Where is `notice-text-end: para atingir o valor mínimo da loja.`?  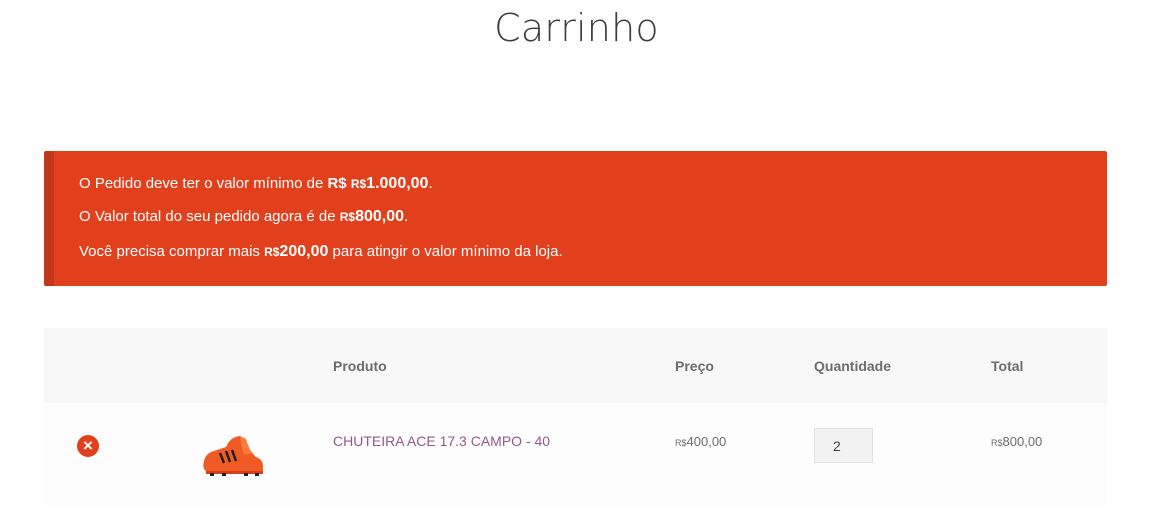
notice-text-end: para atingir o valor mínimo da loja. is located at coordinates (447, 251).